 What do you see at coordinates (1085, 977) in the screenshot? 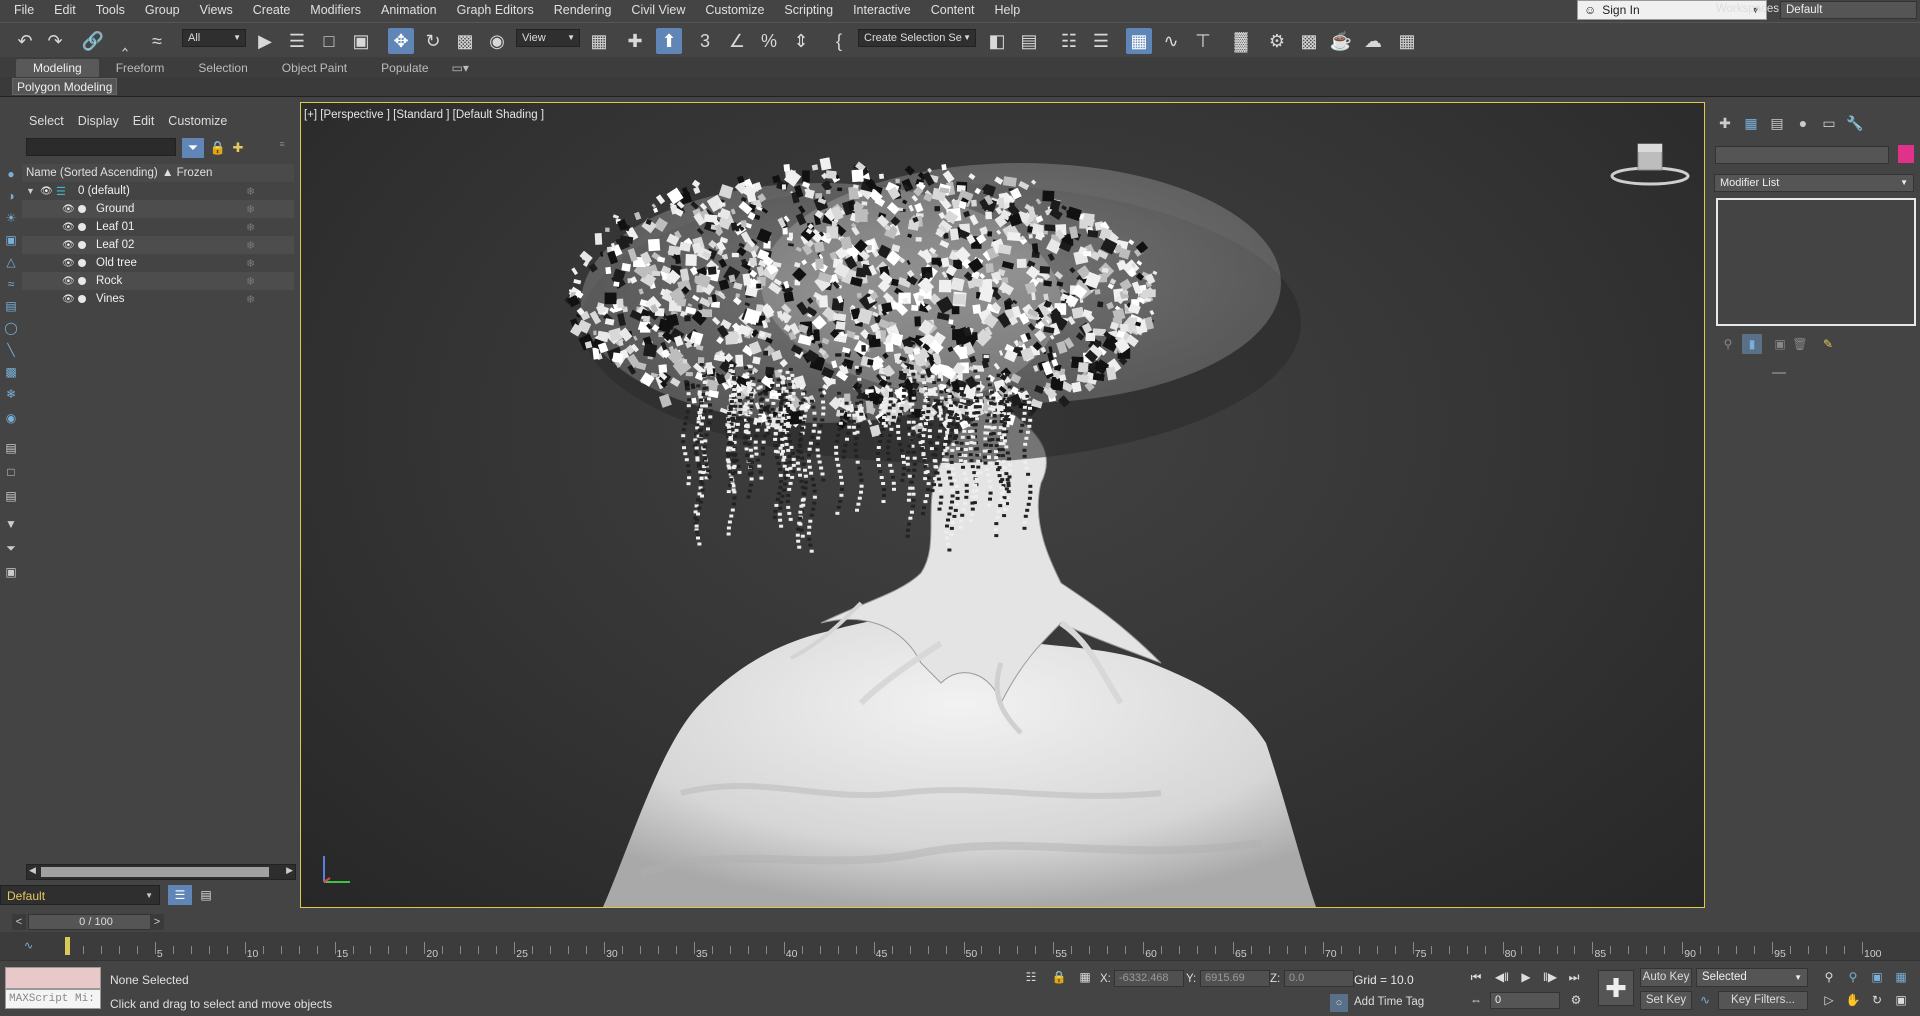
I see `absolute-mode-icon: ▦` at bounding box center [1085, 977].